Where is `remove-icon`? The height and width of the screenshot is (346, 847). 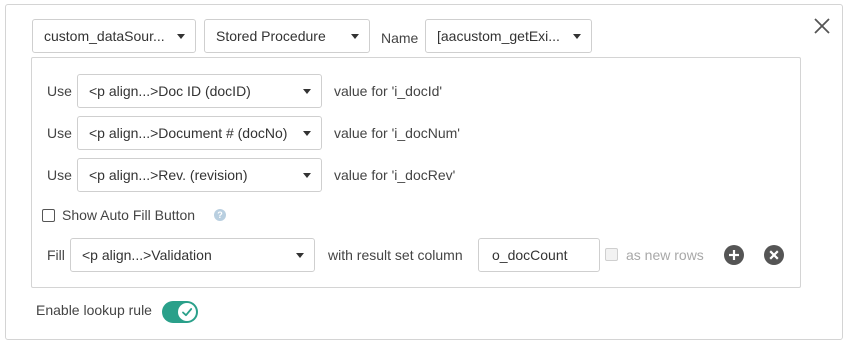
remove-icon is located at coordinates (774, 255).